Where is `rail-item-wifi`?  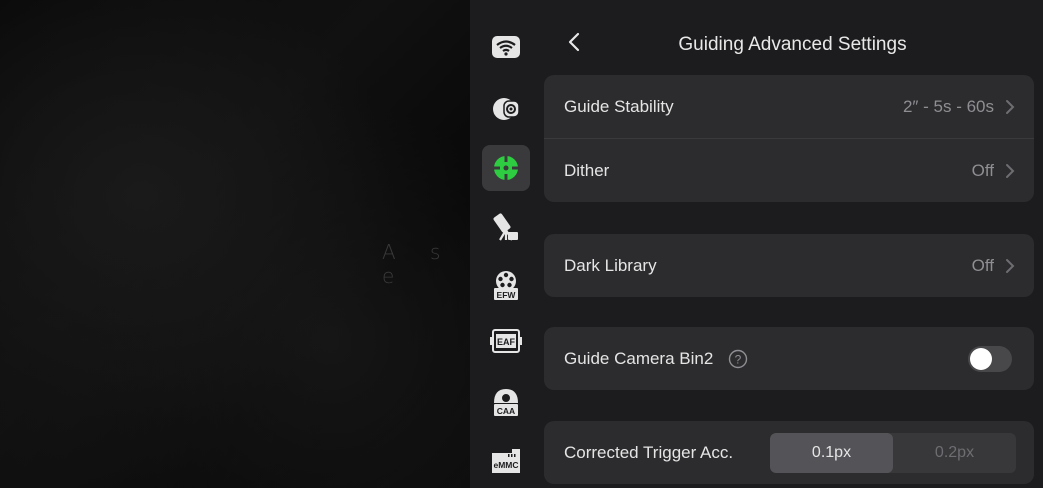
rail-item-wifi is located at coordinates (506, 47).